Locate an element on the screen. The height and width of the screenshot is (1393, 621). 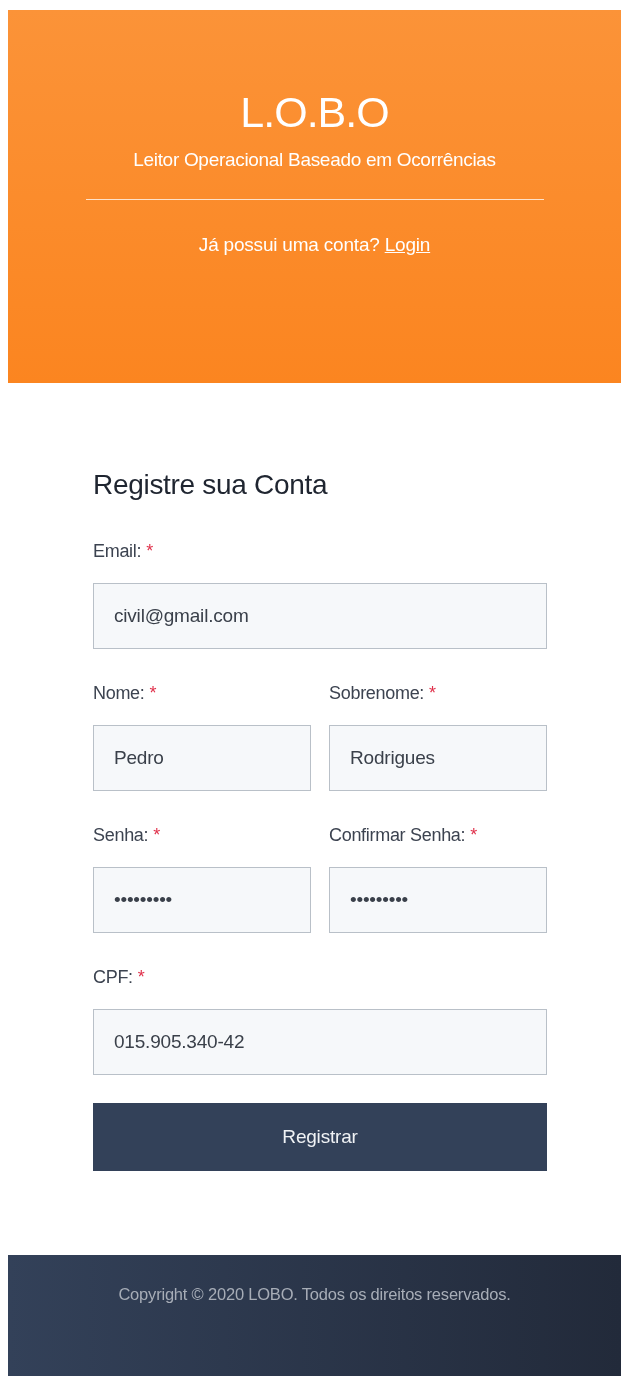
field-label: Nome: is located at coordinates (119, 693).